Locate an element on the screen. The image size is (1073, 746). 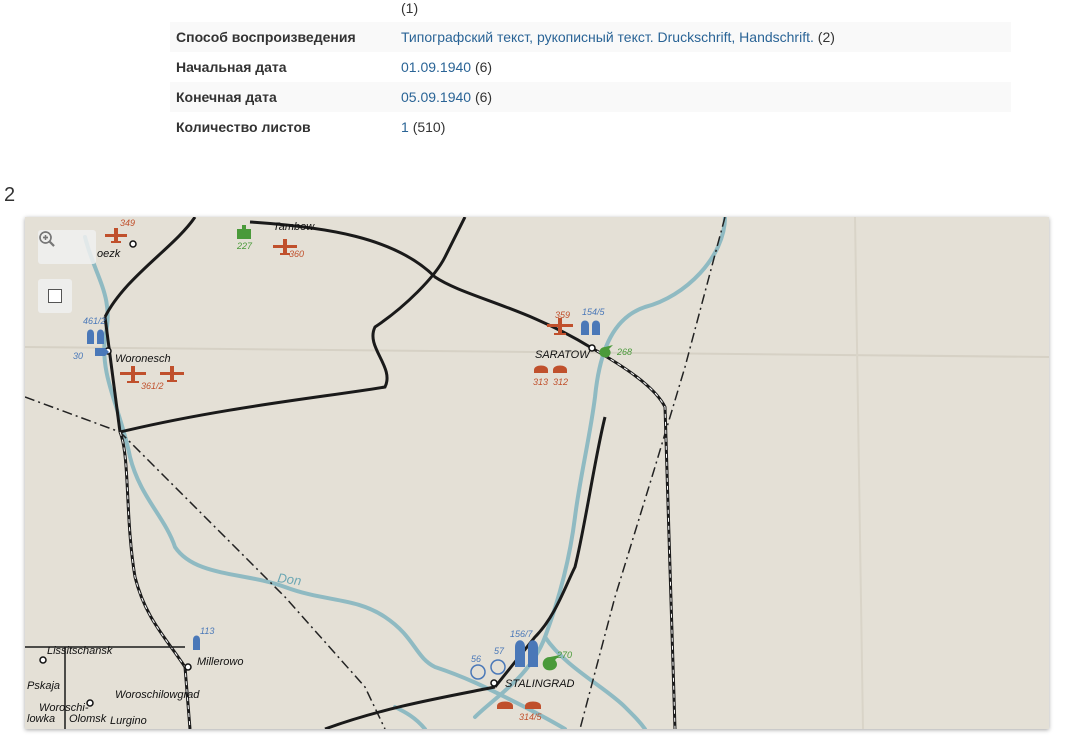
city-label-stalingrad: STALINGRAD is located at coordinates (540, 684).